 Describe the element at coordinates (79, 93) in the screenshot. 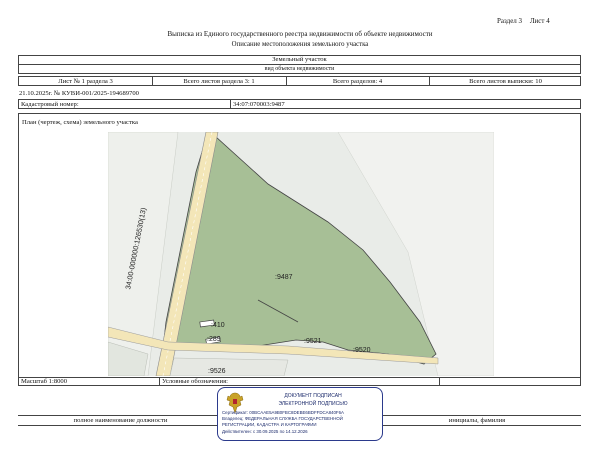

I see `document-number: 21.10.2025г. № КУВИ-001/2025-194689700` at that location.